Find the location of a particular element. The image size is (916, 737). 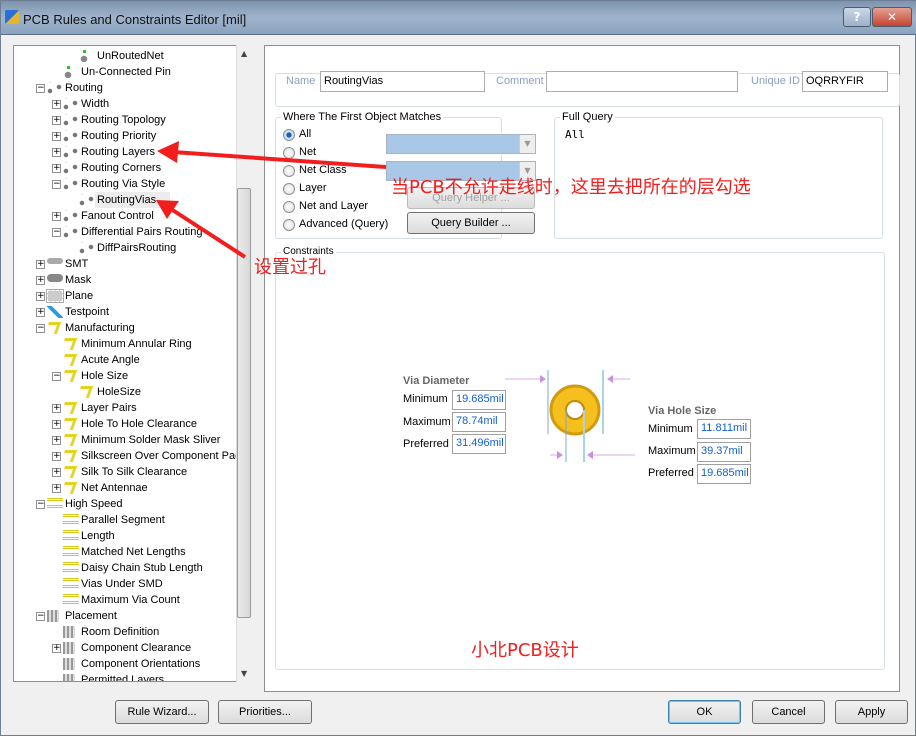

radio-label: All is located at coordinates (305, 134).